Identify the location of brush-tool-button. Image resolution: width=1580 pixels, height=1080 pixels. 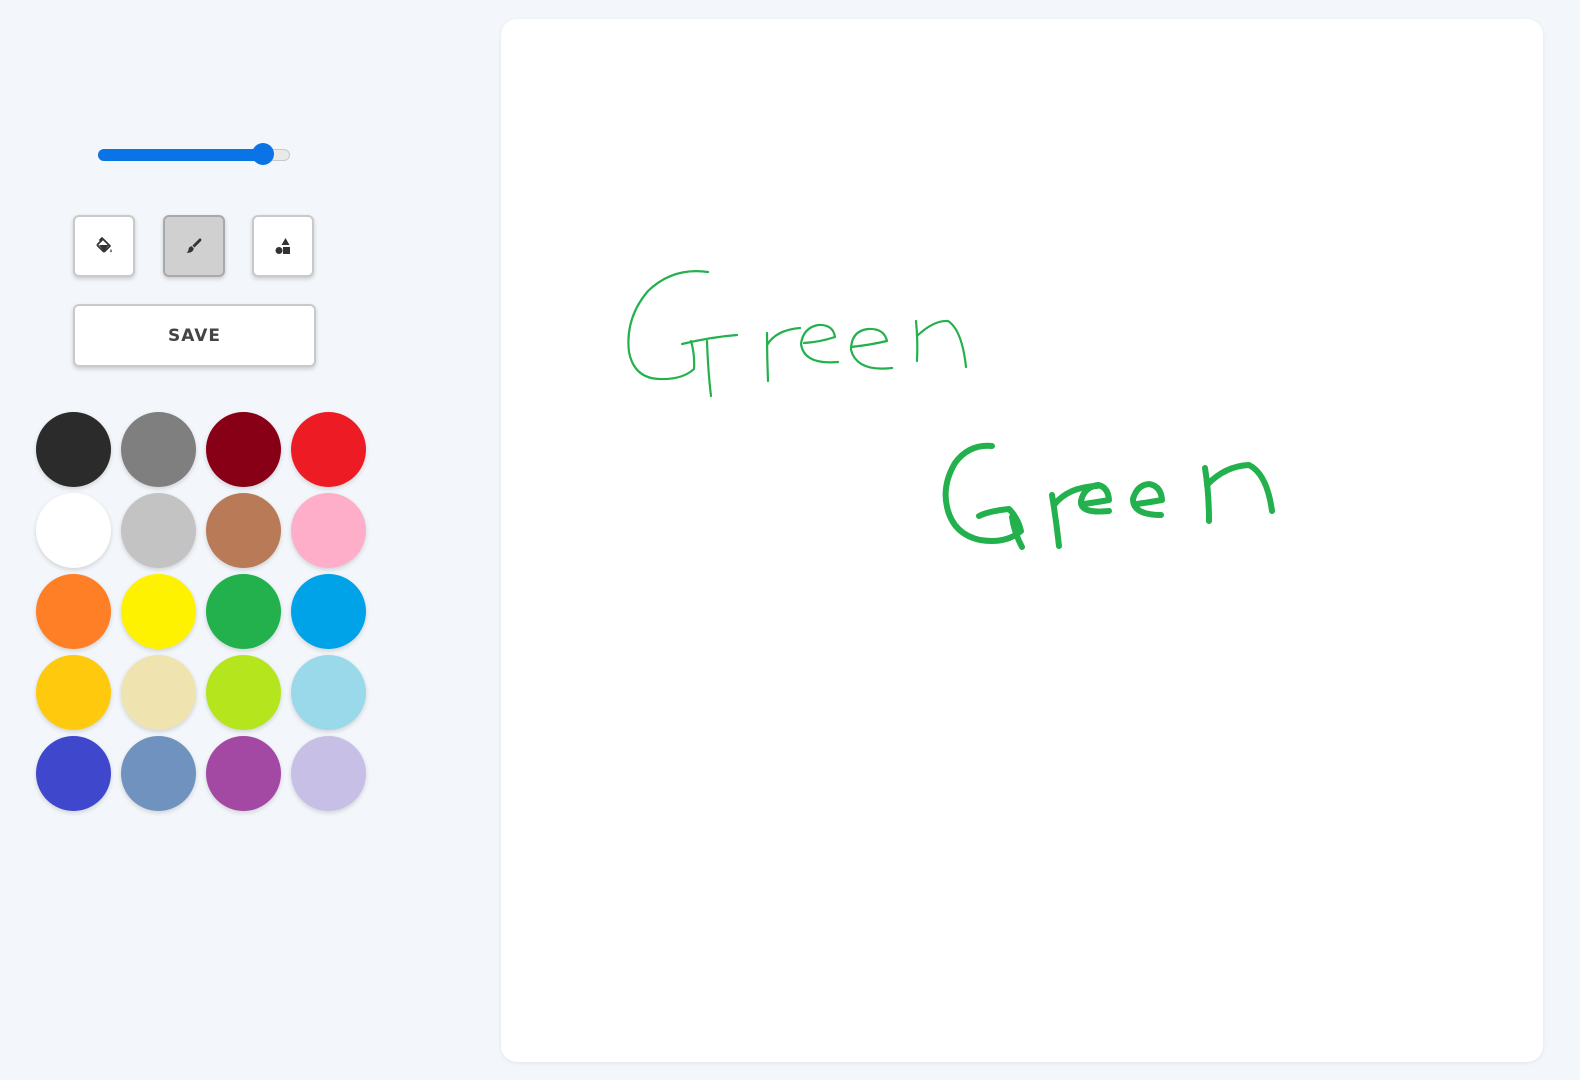
(194, 246).